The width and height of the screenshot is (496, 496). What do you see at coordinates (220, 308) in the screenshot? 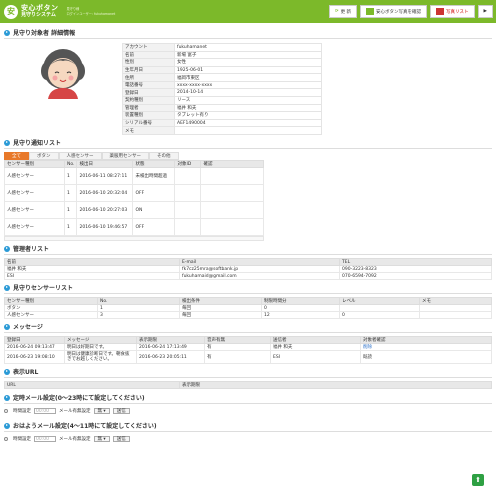
I see `cell: 毎回` at bounding box center [220, 308].